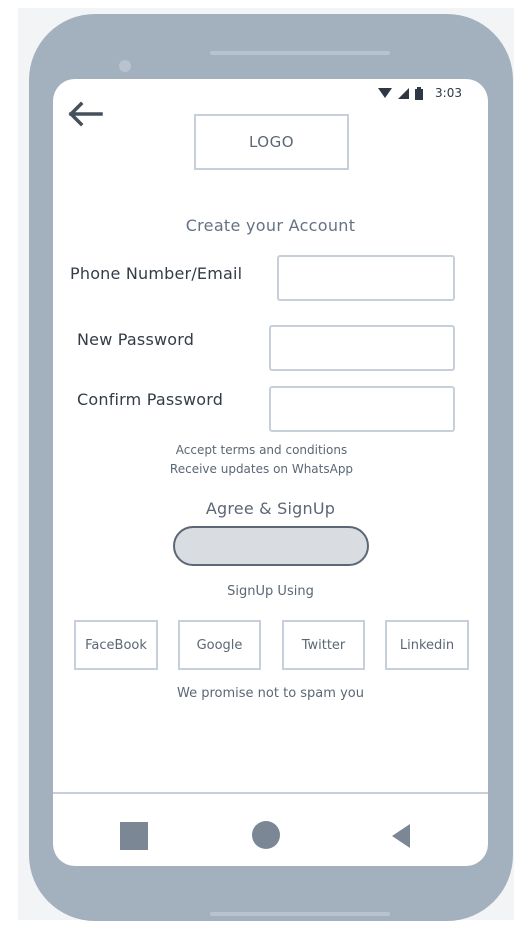 This screenshot has height=927, width=523. I want to click on logo: LOGO, so click(271, 142).